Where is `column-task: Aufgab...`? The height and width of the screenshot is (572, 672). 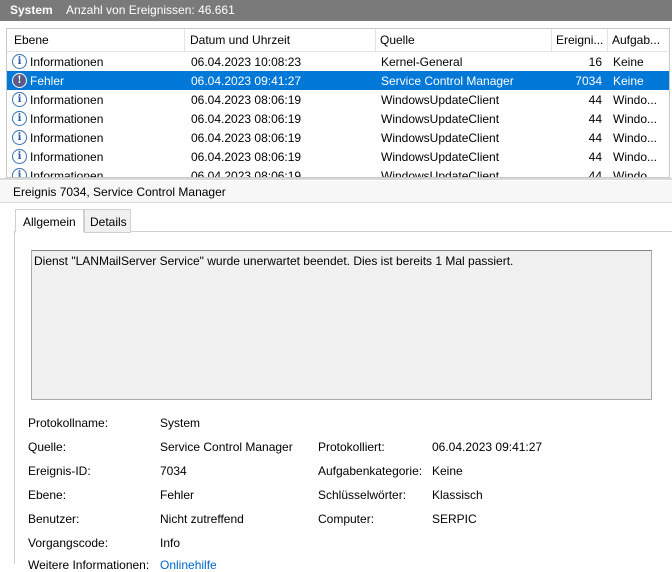
column-task: Aufgab... is located at coordinates (639, 40).